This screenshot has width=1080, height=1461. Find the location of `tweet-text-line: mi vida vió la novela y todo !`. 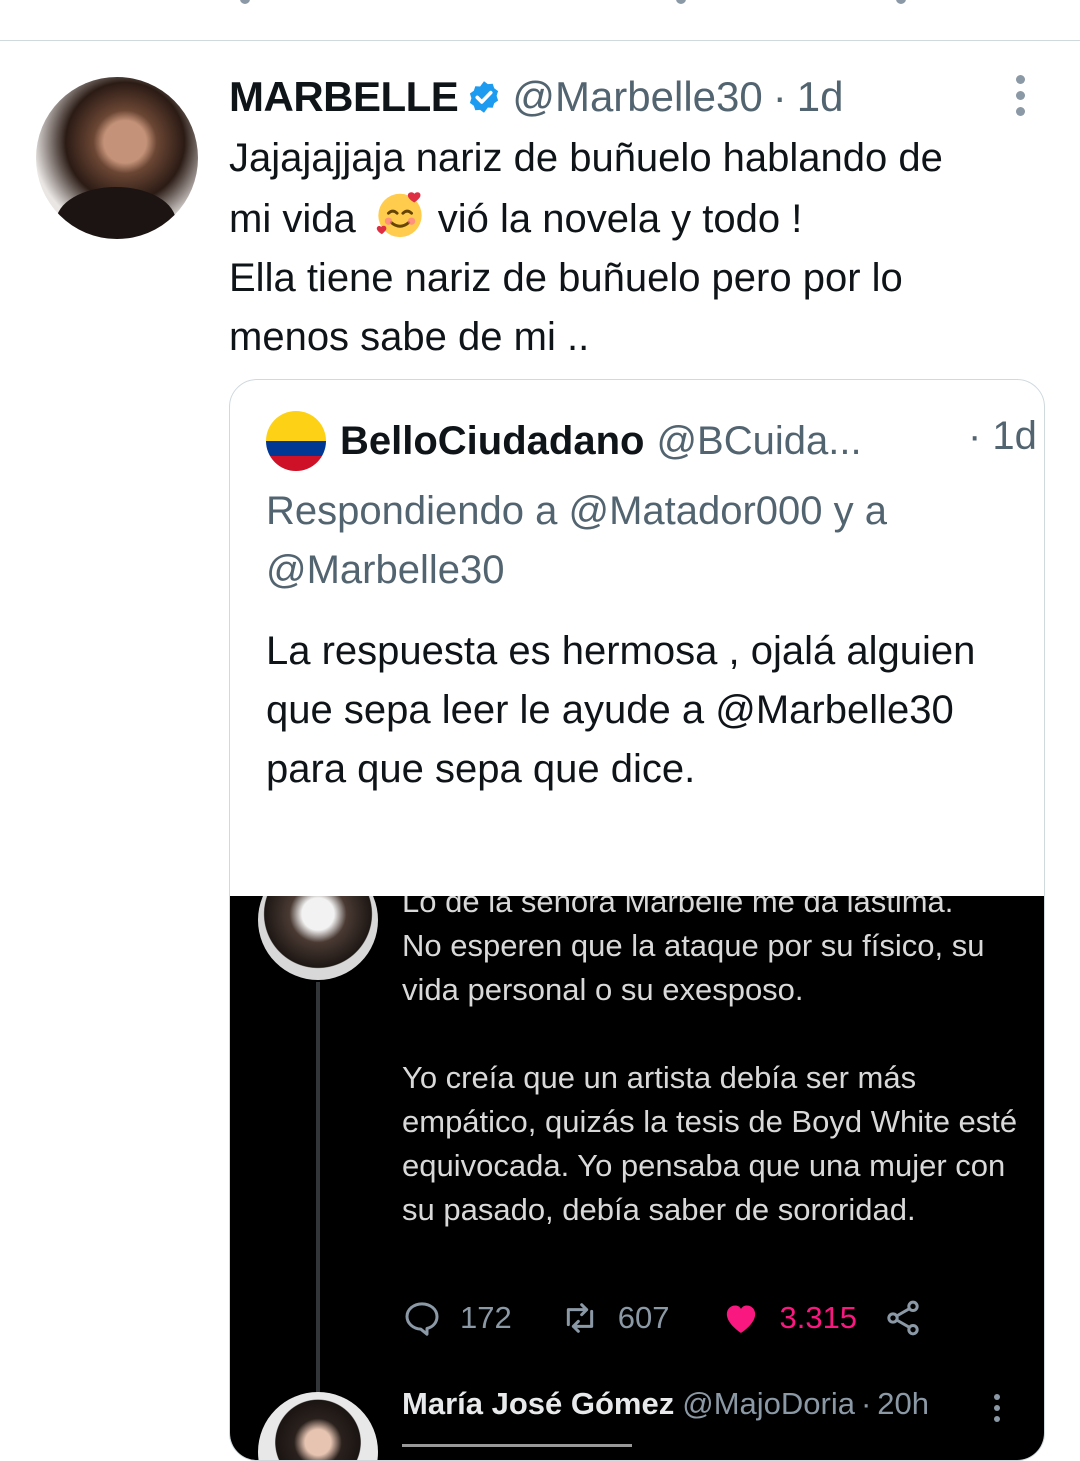

tweet-text-line: mi vida vió la novela y todo ! is located at coordinates (639, 218).